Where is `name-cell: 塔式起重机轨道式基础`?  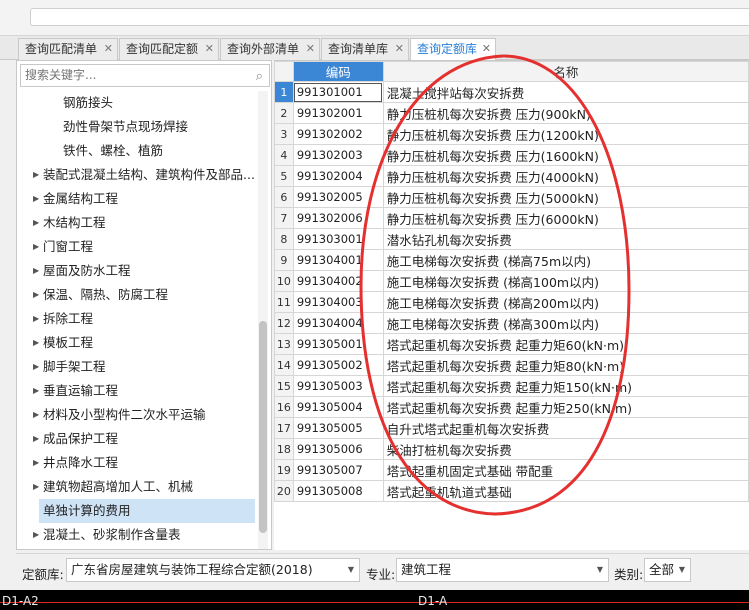 name-cell: 塔式起重机轨道式基础 is located at coordinates (565, 491).